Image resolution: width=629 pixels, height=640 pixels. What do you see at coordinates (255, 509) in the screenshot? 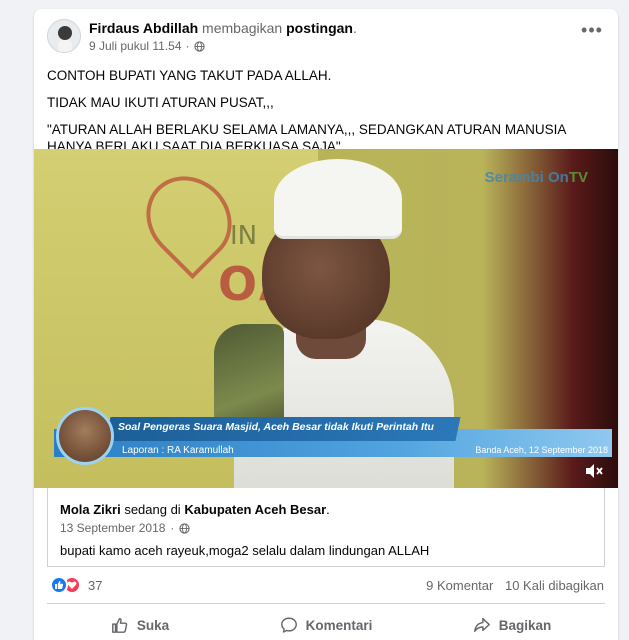
I see `shared-place-link: Kabupaten Aceh Besar` at bounding box center [255, 509].